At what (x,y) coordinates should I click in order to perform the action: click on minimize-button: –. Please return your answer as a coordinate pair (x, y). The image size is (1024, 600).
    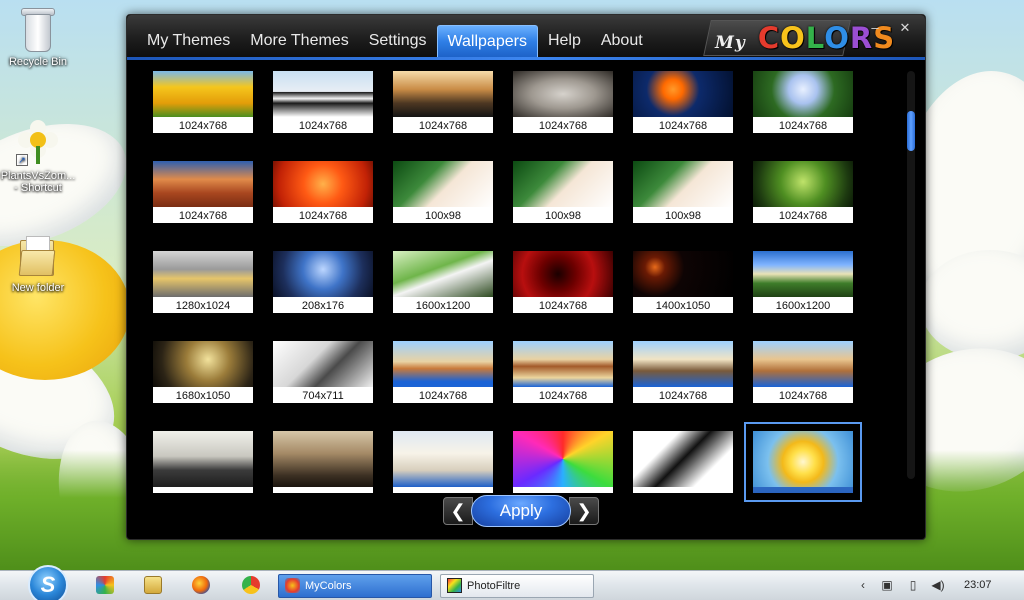
    Looking at the image, I should click on (875, 28).